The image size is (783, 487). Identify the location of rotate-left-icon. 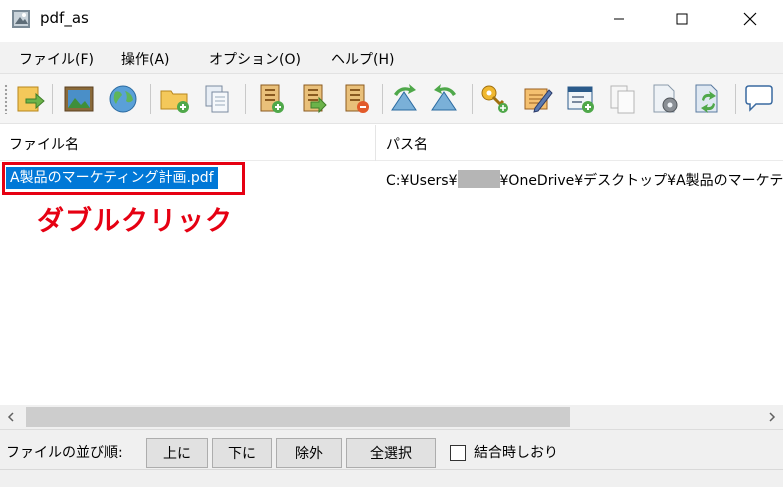
(405, 99).